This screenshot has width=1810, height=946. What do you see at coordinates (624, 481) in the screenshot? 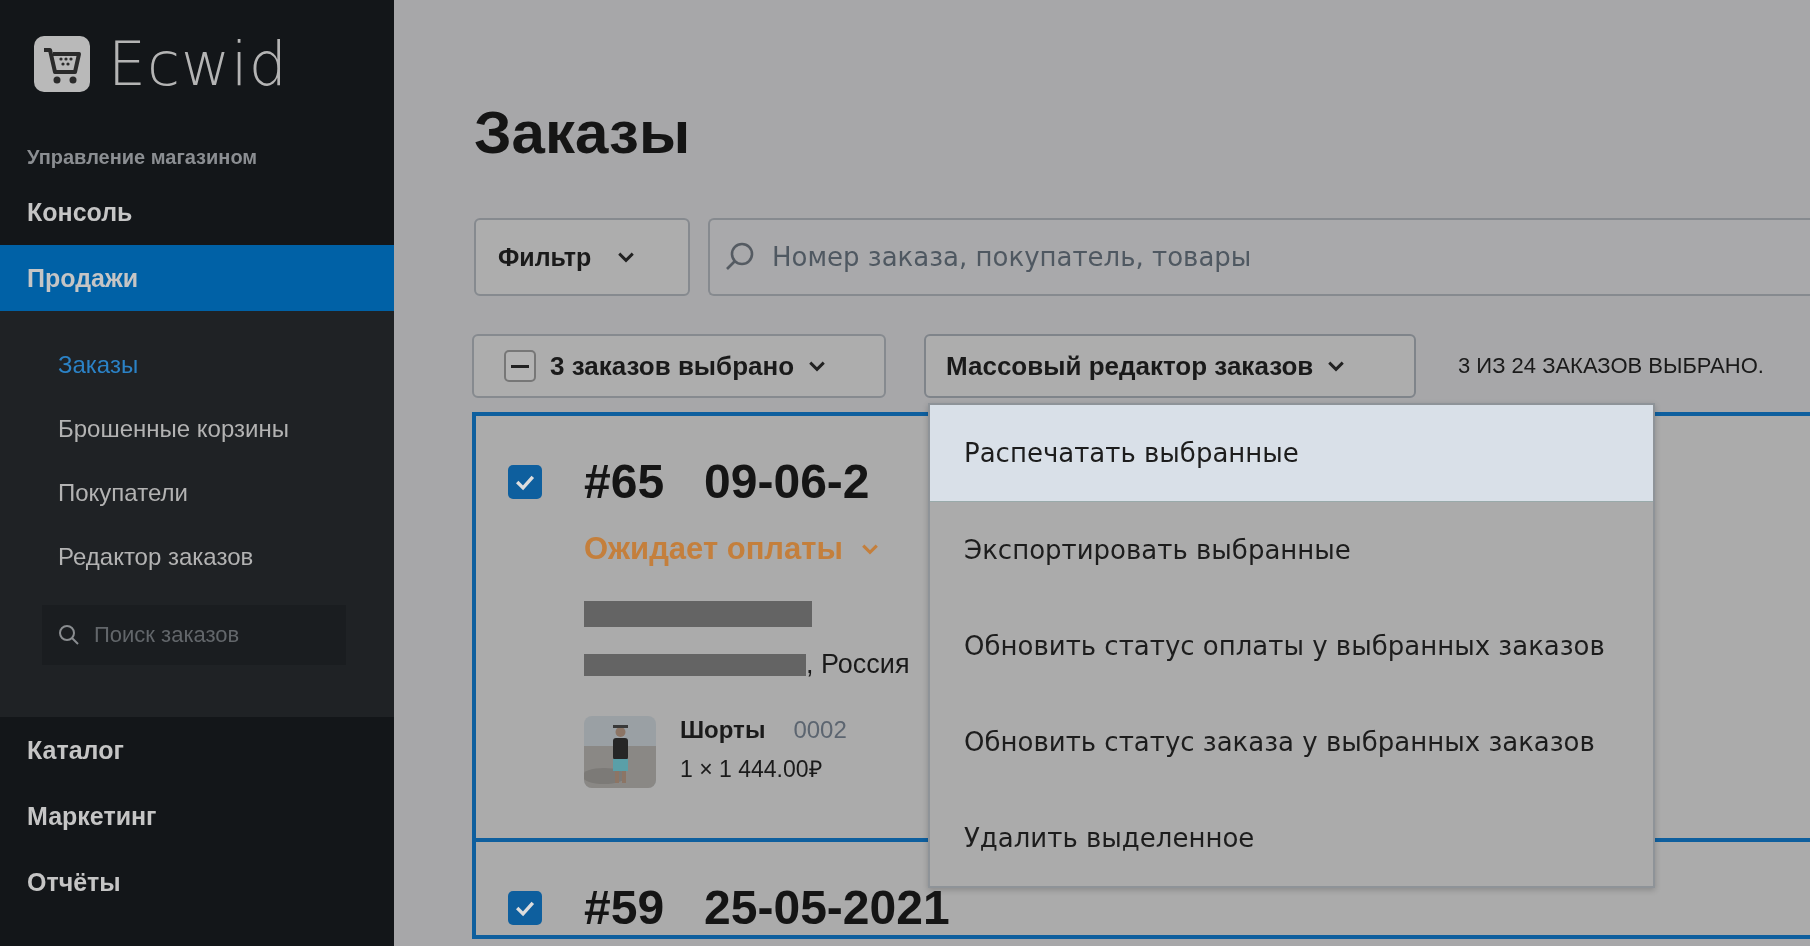
I see `order-number: #65` at bounding box center [624, 481].